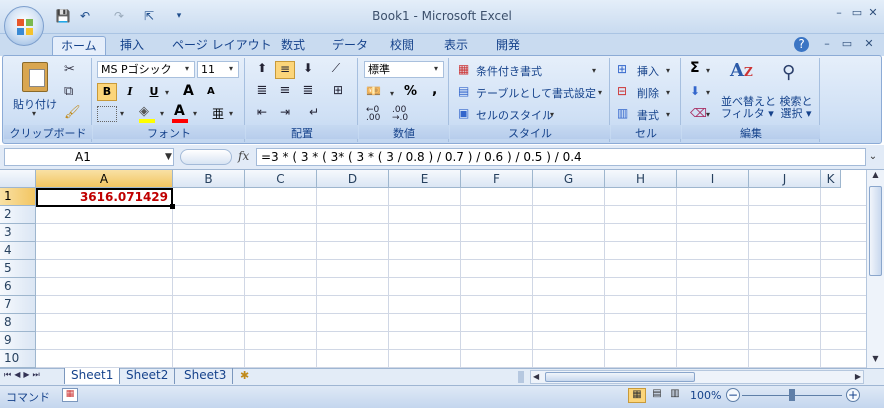 This screenshot has height=408, width=884. Describe the element at coordinates (801, 44) in the screenshot. I see `help-icon: ?` at that location.